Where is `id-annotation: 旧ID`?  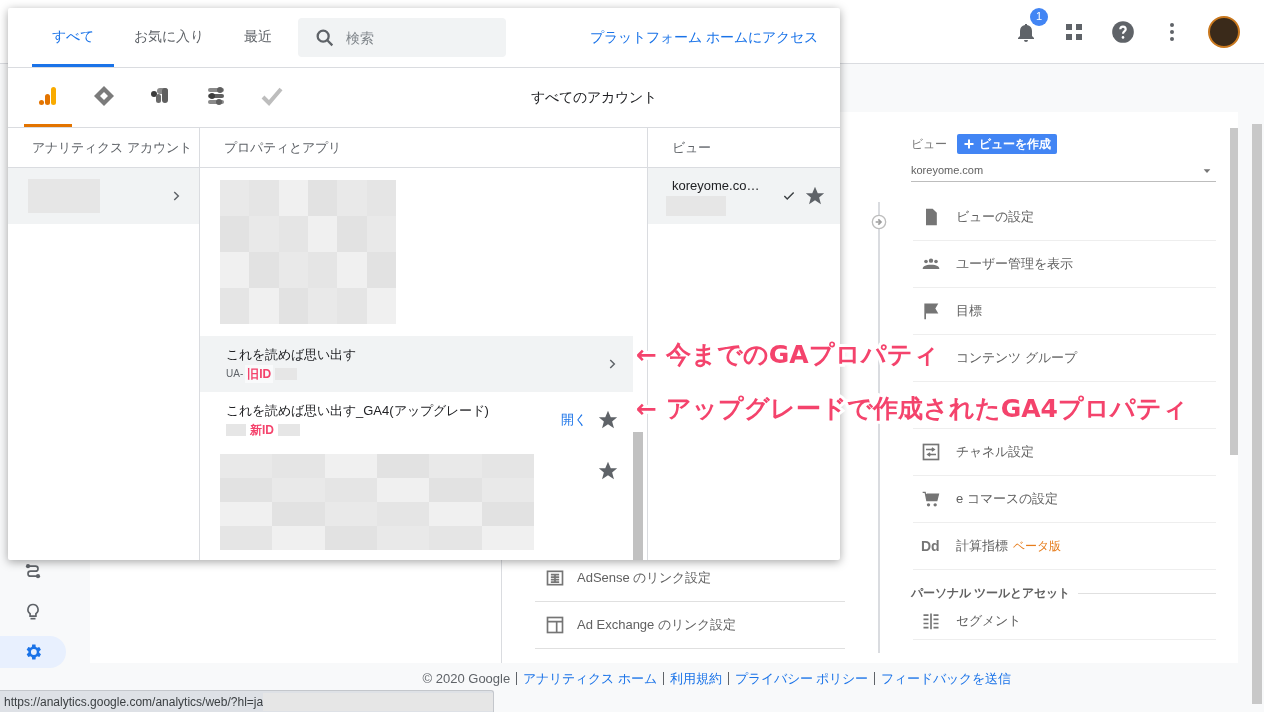 id-annotation: 旧ID is located at coordinates (259, 373).